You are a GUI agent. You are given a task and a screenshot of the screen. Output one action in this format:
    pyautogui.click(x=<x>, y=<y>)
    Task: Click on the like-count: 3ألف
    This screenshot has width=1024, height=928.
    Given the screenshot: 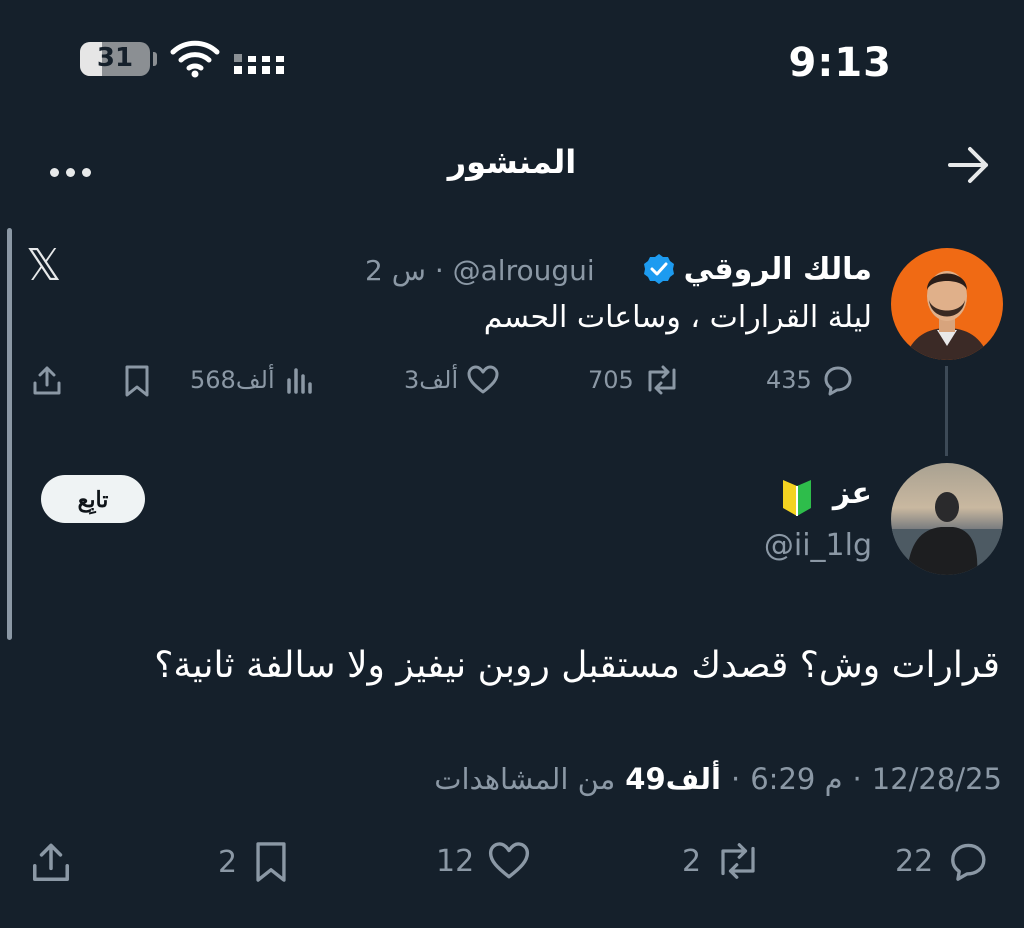 What is the action you would take?
    pyautogui.click(x=431, y=380)
    